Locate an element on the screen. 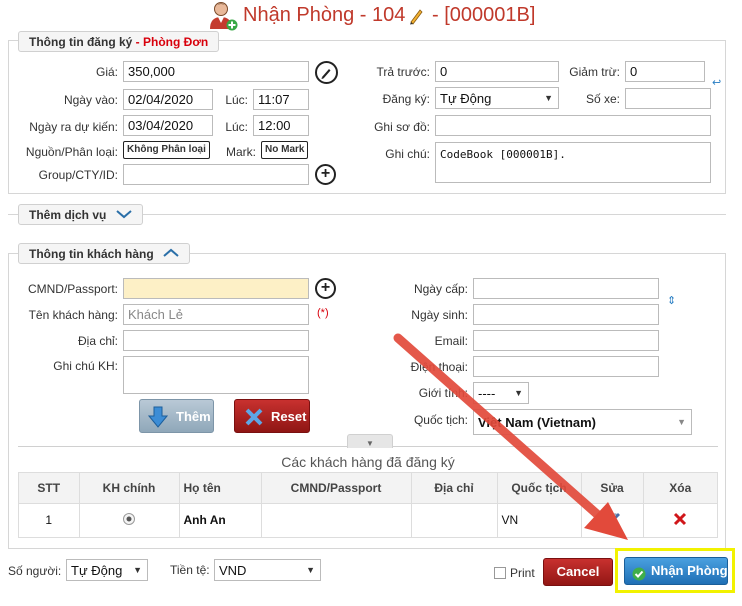  add-customer-icon-button: + is located at coordinates (325, 288).